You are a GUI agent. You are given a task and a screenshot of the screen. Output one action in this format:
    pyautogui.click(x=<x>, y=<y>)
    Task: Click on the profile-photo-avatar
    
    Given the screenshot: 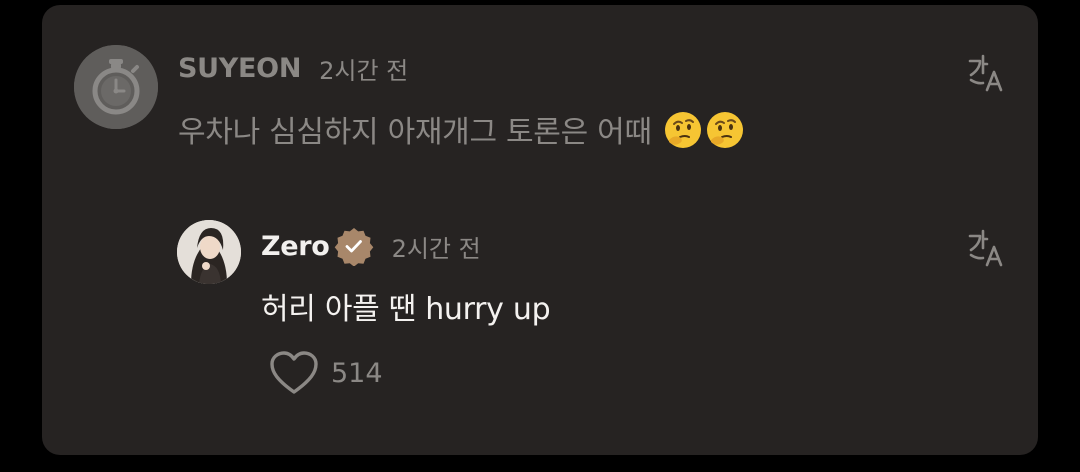 What is the action you would take?
    pyautogui.click(x=209, y=252)
    